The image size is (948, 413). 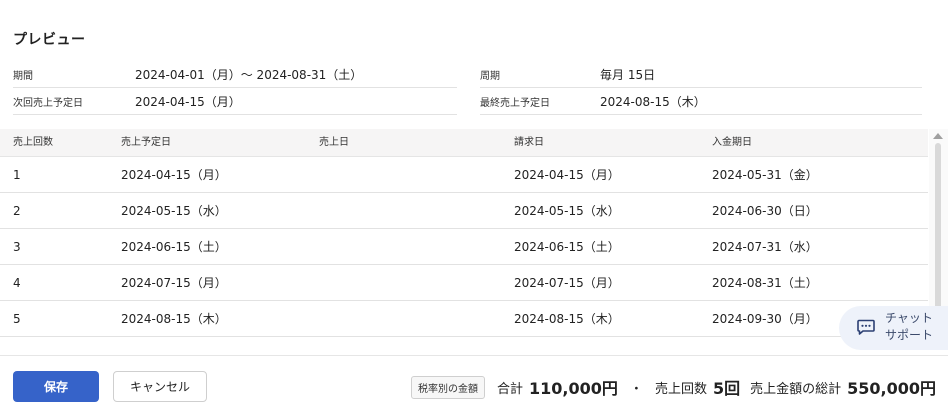 What do you see at coordinates (909, 335) in the screenshot?
I see `chat-label-line2: サポート` at bounding box center [909, 335].